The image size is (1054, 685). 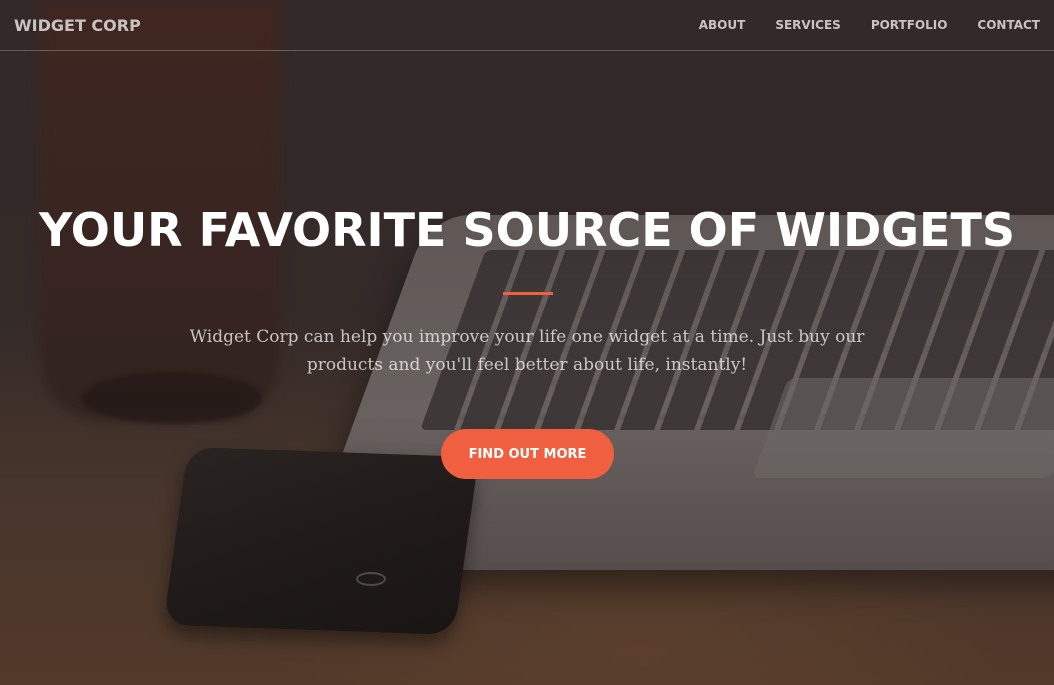 I want to click on find-out-more-button: FIND OUT MORE, so click(x=527, y=454).